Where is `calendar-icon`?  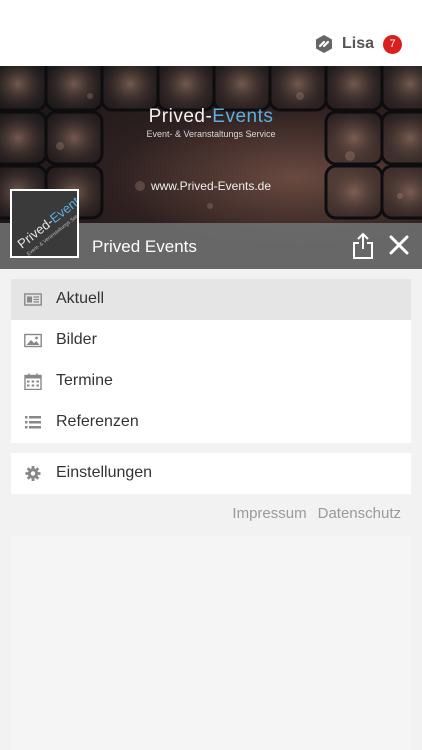
calendar-icon is located at coordinates (33, 381).